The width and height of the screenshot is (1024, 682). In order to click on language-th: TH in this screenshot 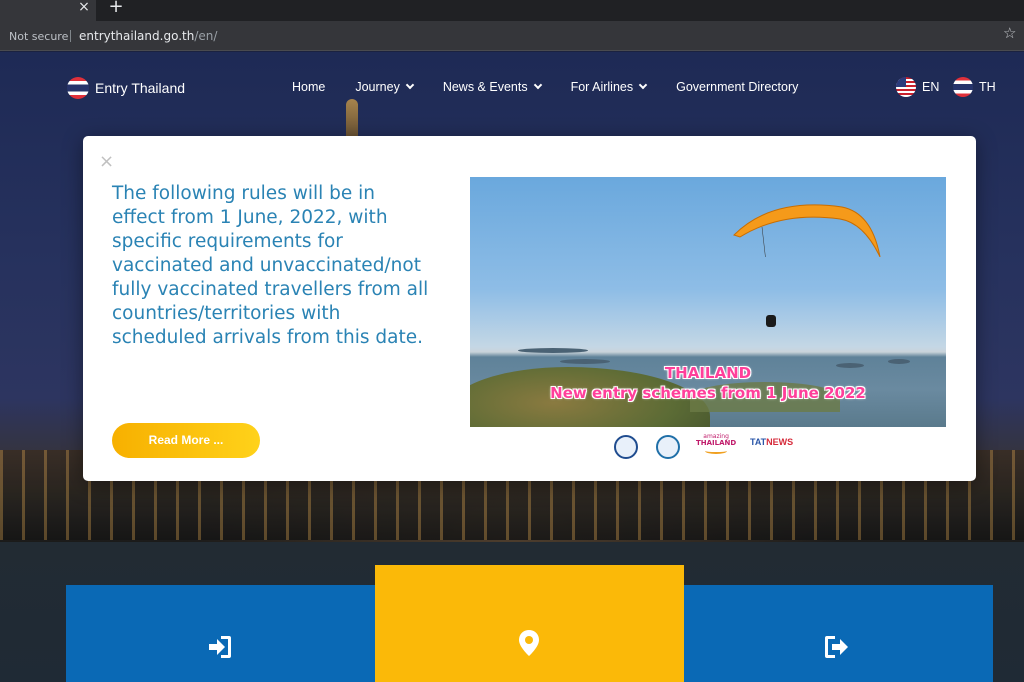, I will do `click(974, 87)`.